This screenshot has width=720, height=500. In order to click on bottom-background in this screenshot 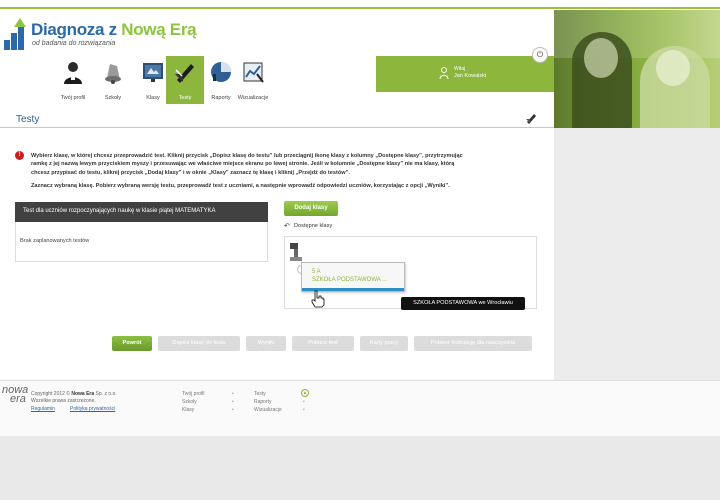, I will do `click(360, 468)`.